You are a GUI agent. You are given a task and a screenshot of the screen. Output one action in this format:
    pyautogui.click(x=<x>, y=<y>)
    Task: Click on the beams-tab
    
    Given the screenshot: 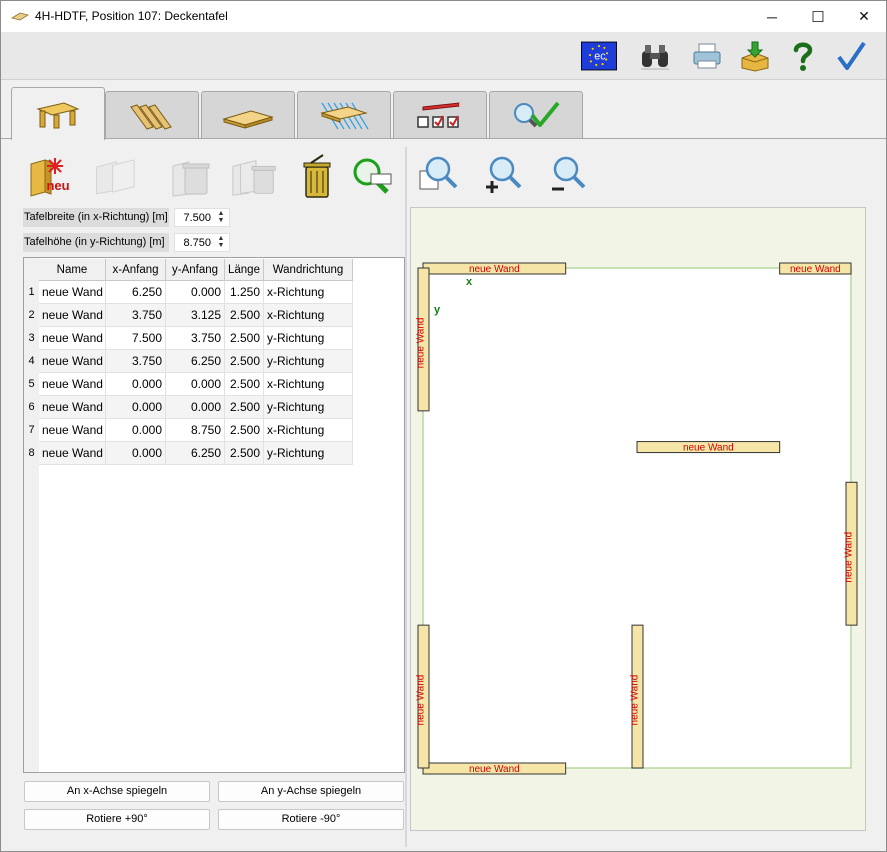 What is the action you would take?
    pyautogui.click(x=152, y=115)
    